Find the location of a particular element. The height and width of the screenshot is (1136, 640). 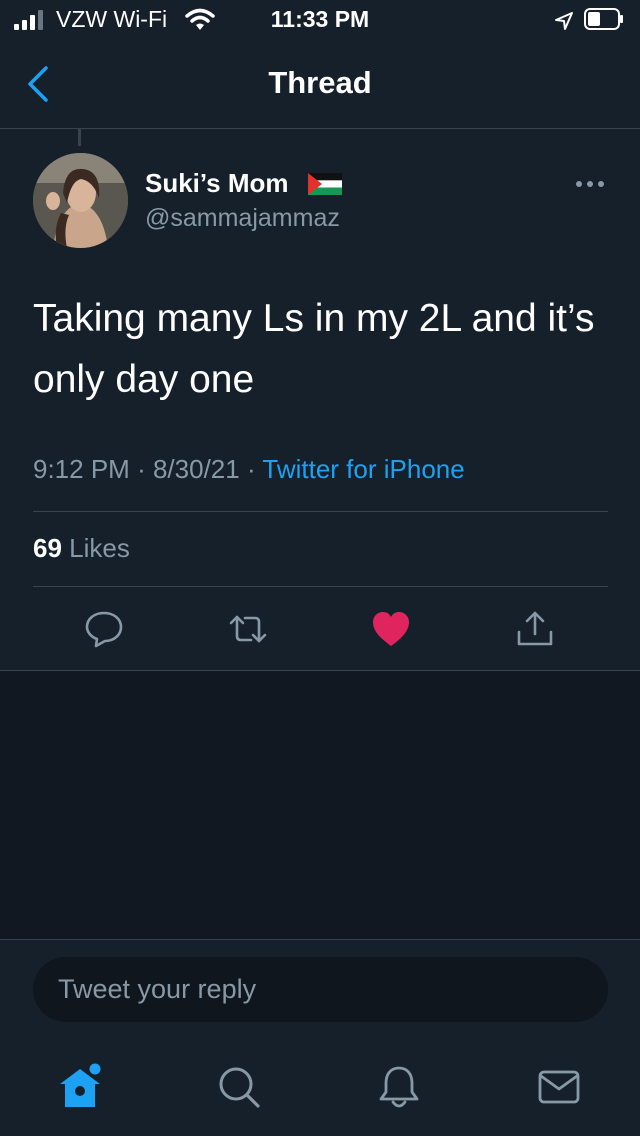

nav-header: Thread is located at coordinates (320, 84).